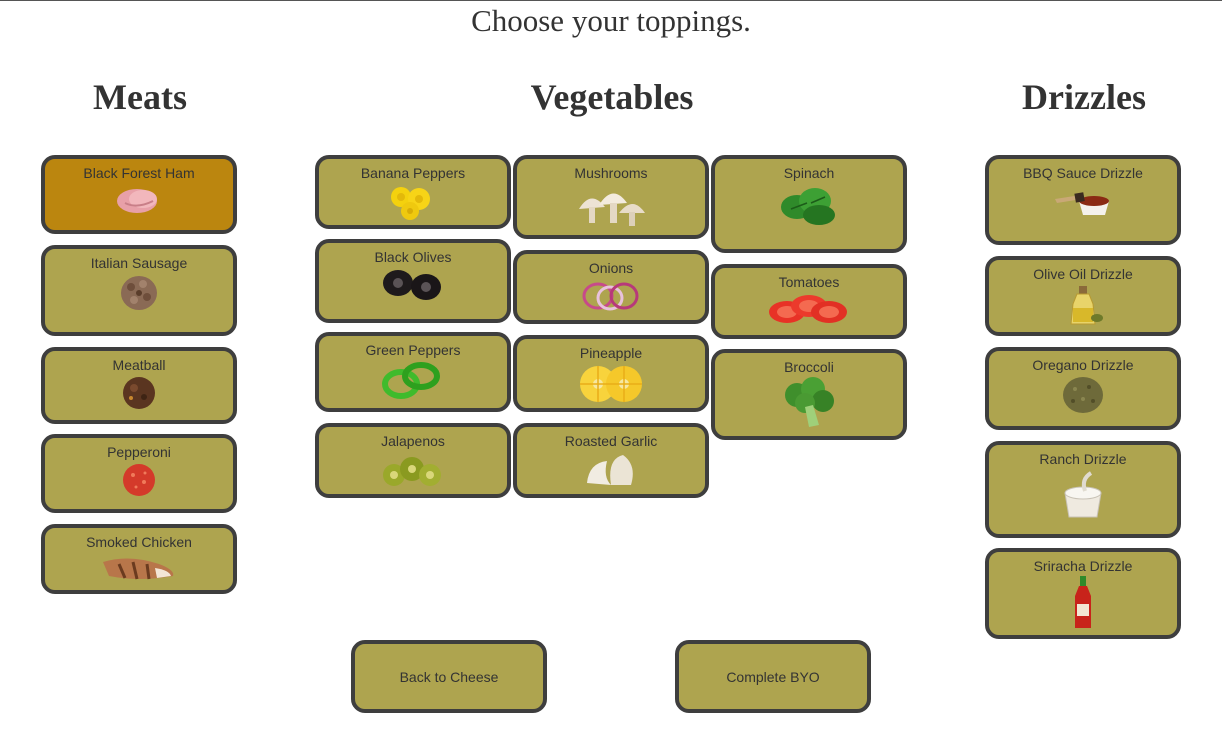  What do you see at coordinates (611, 268) in the screenshot?
I see `topping-label: Onions` at bounding box center [611, 268].